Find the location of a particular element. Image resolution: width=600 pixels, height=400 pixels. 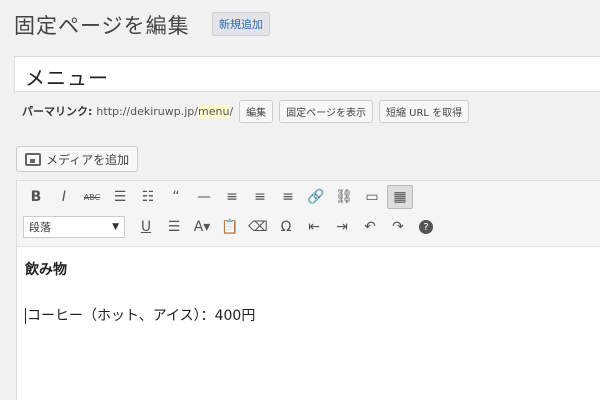

undo-icon: ↶ is located at coordinates (370, 227).